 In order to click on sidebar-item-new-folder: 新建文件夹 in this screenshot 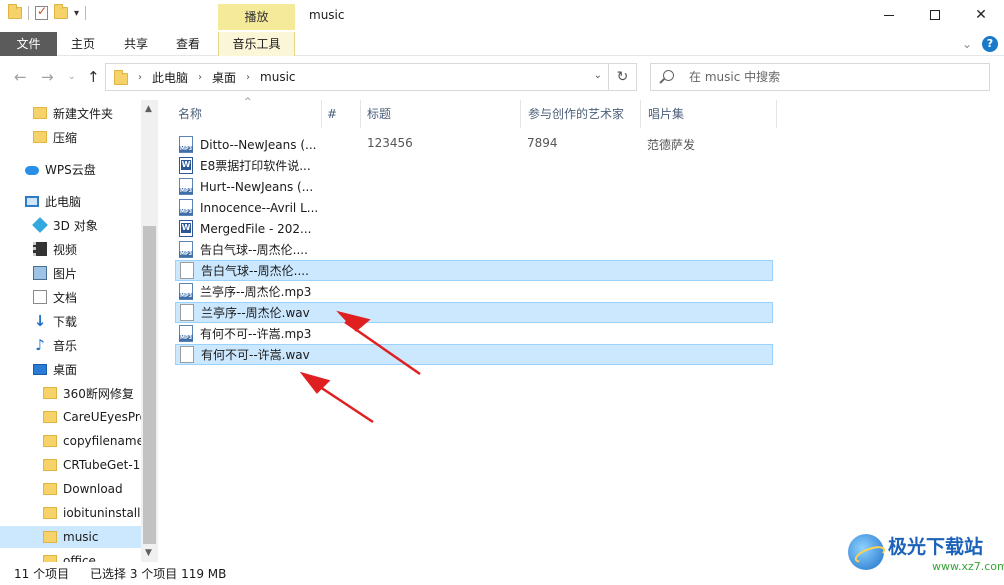, I will do `click(70, 113)`.